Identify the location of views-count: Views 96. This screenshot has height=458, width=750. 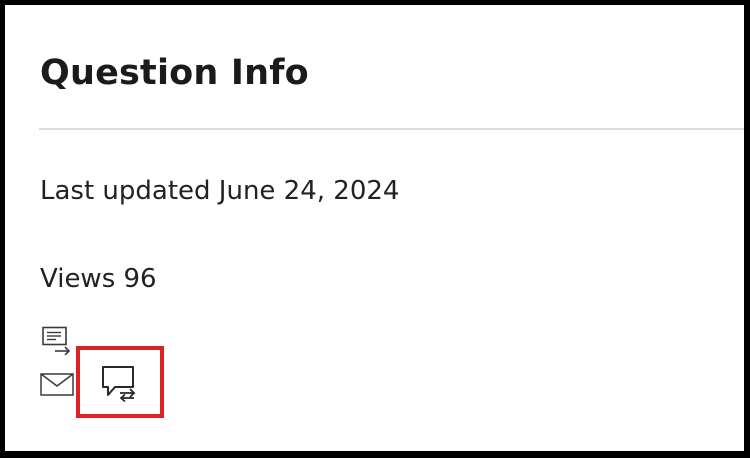
(98, 279).